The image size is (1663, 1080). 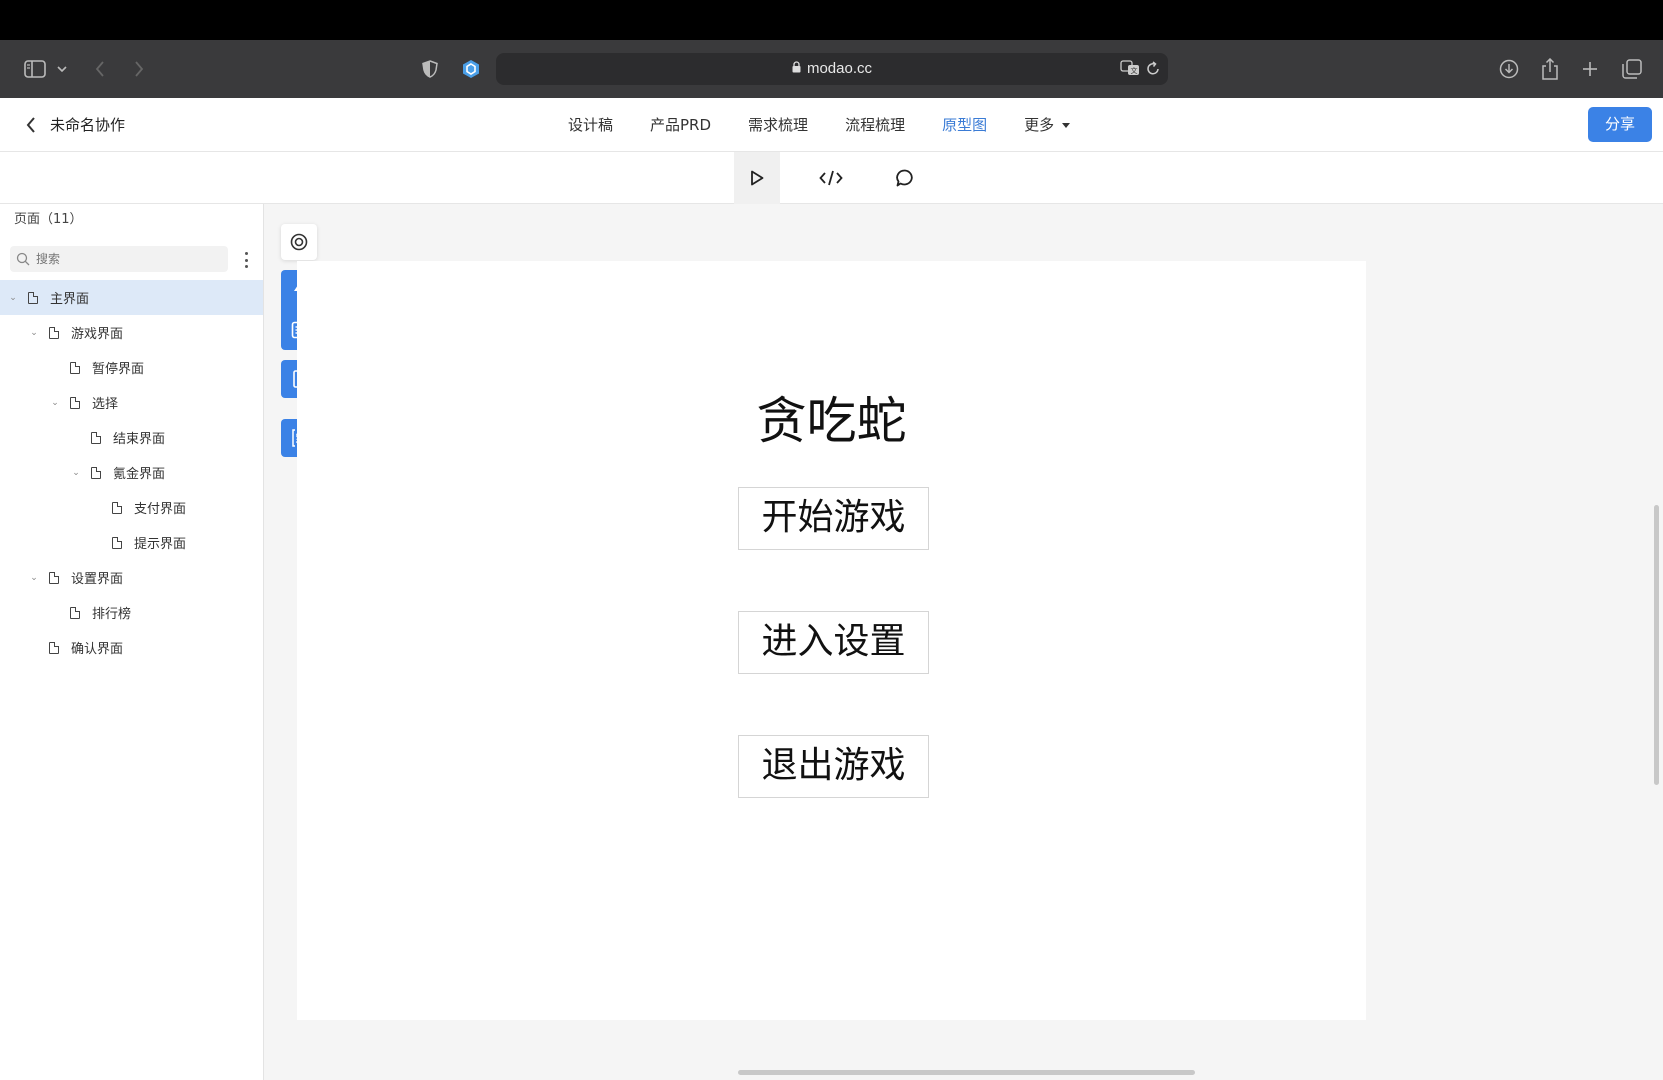 I want to click on translate-icon: 文, so click(x=1130, y=70).